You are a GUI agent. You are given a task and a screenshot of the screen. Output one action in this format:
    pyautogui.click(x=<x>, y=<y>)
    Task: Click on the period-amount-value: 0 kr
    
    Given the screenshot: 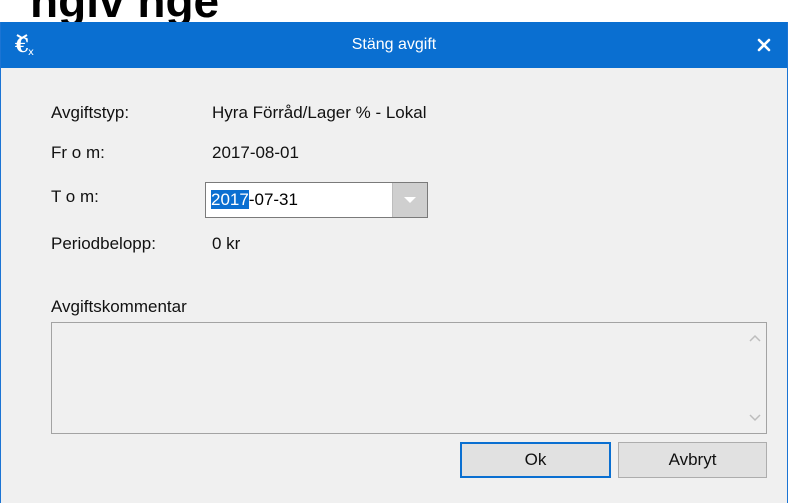 What is the action you would take?
    pyautogui.click(x=226, y=243)
    